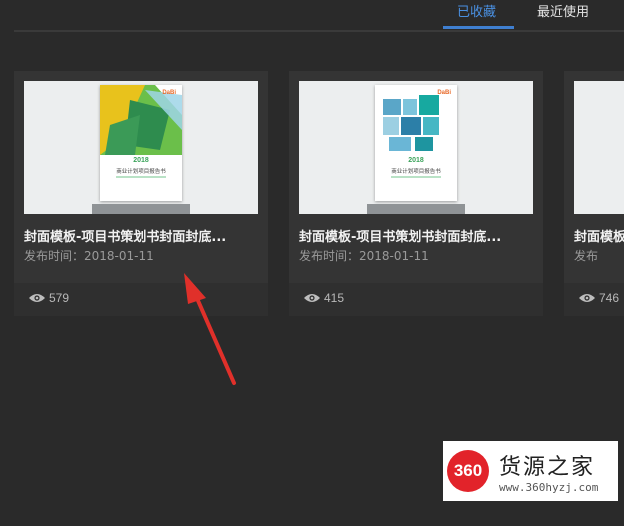 The width and height of the screenshot is (624, 526). Describe the element at coordinates (141, 299) in the screenshot. I see `card-footer: 579` at that location.